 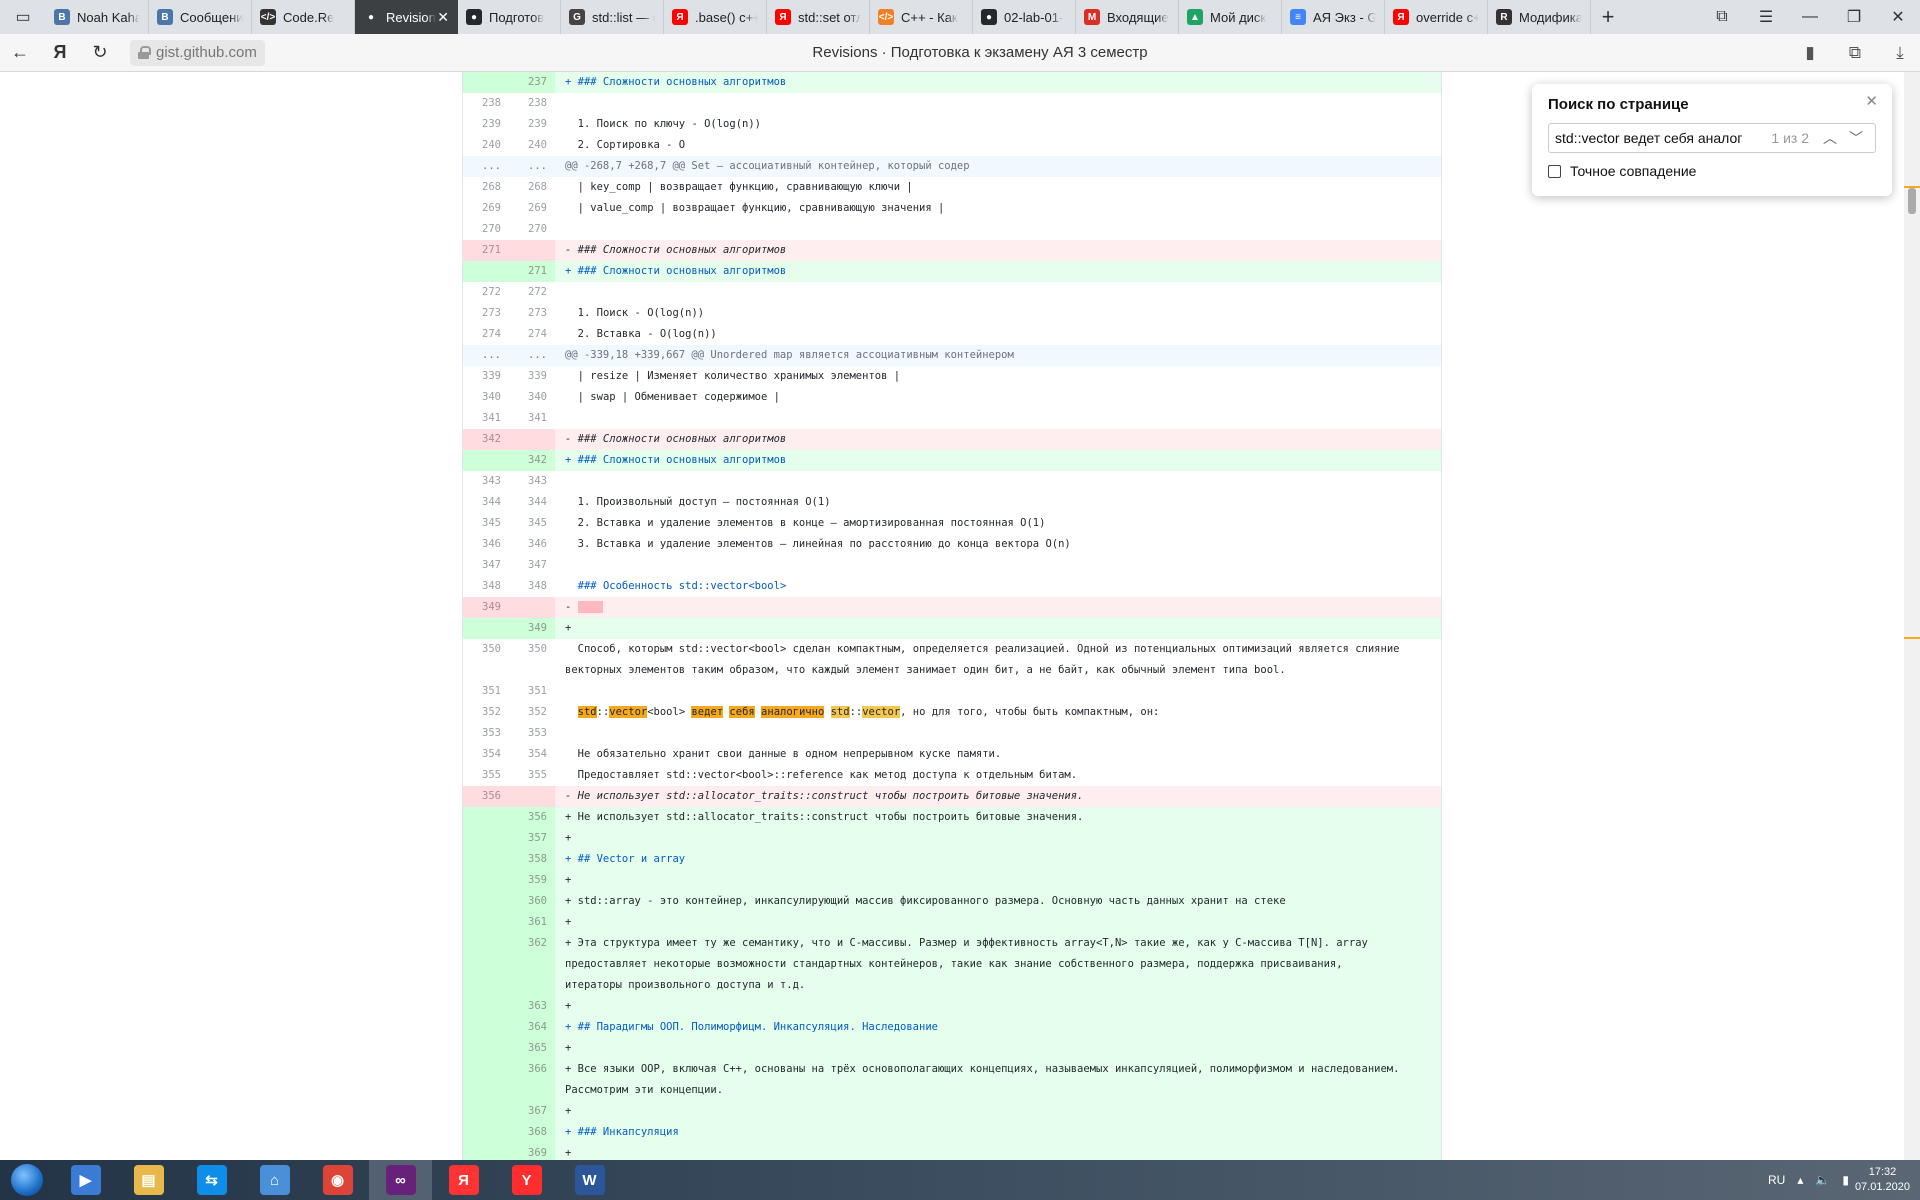 I want to click on tab-9: ● 02-lab-01-, so click(x=1024, y=17).